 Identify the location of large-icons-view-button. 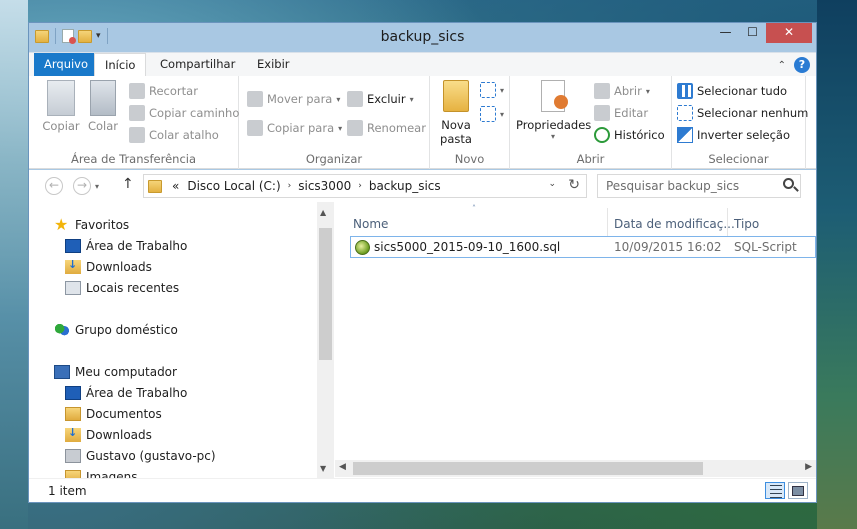
(798, 490).